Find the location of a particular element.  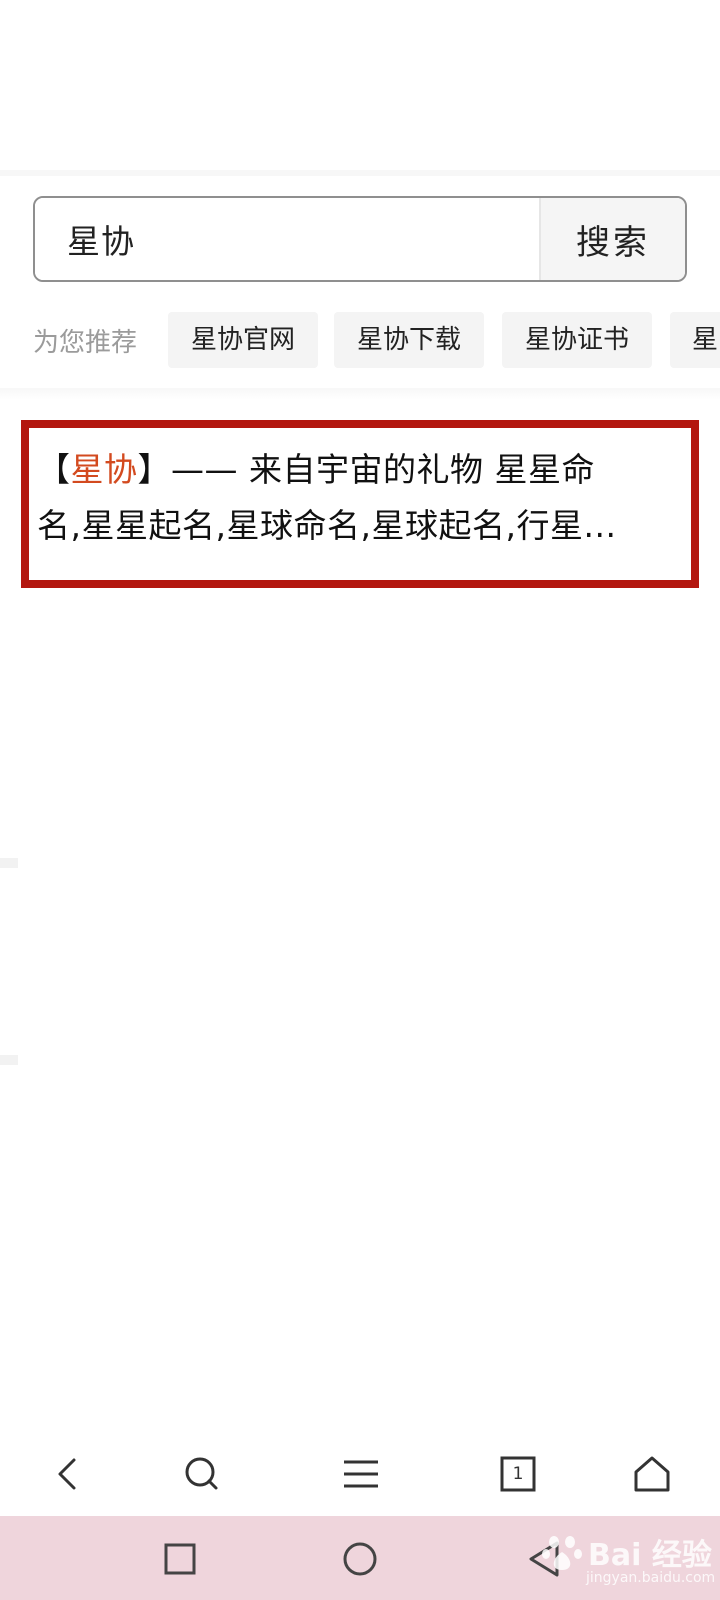

search-icon is located at coordinates (201, 1473).